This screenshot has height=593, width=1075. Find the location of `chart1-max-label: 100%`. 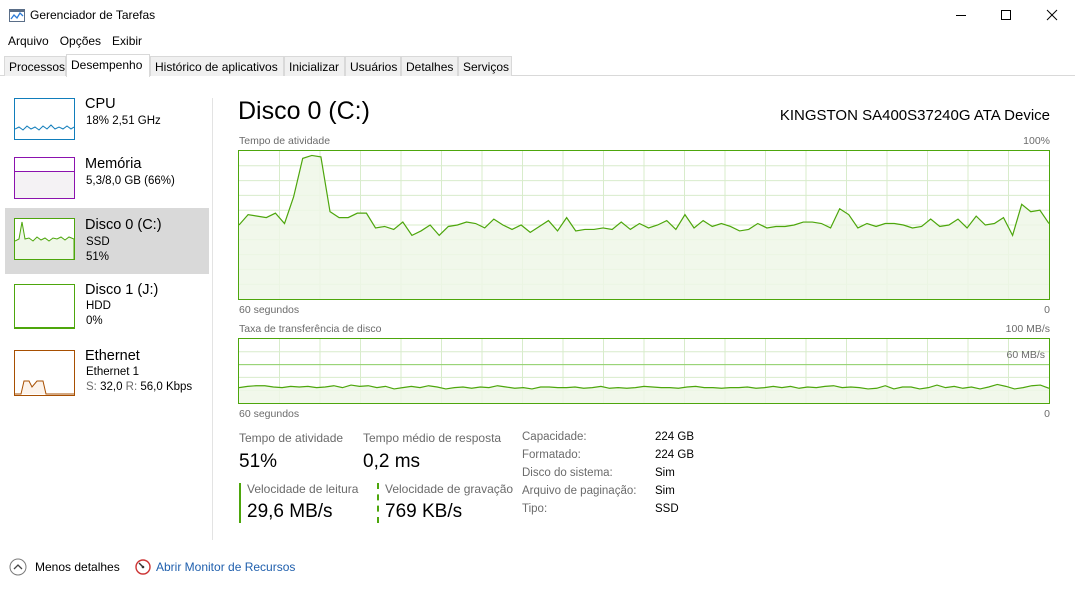

chart1-max-label: 100% is located at coordinates (1036, 141).